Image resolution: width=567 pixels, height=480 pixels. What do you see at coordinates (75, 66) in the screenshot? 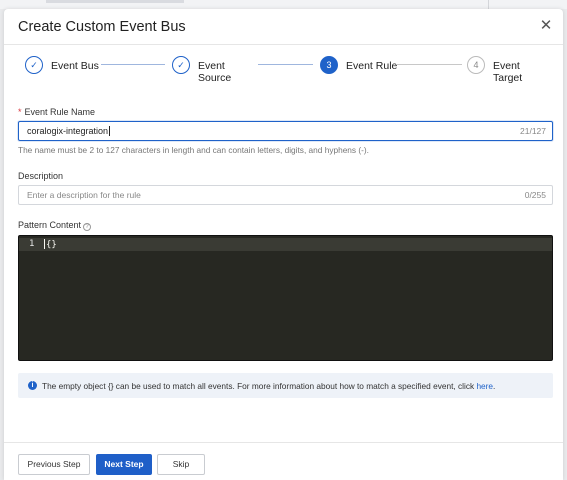
I see `step-label: Event Bus` at bounding box center [75, 66].